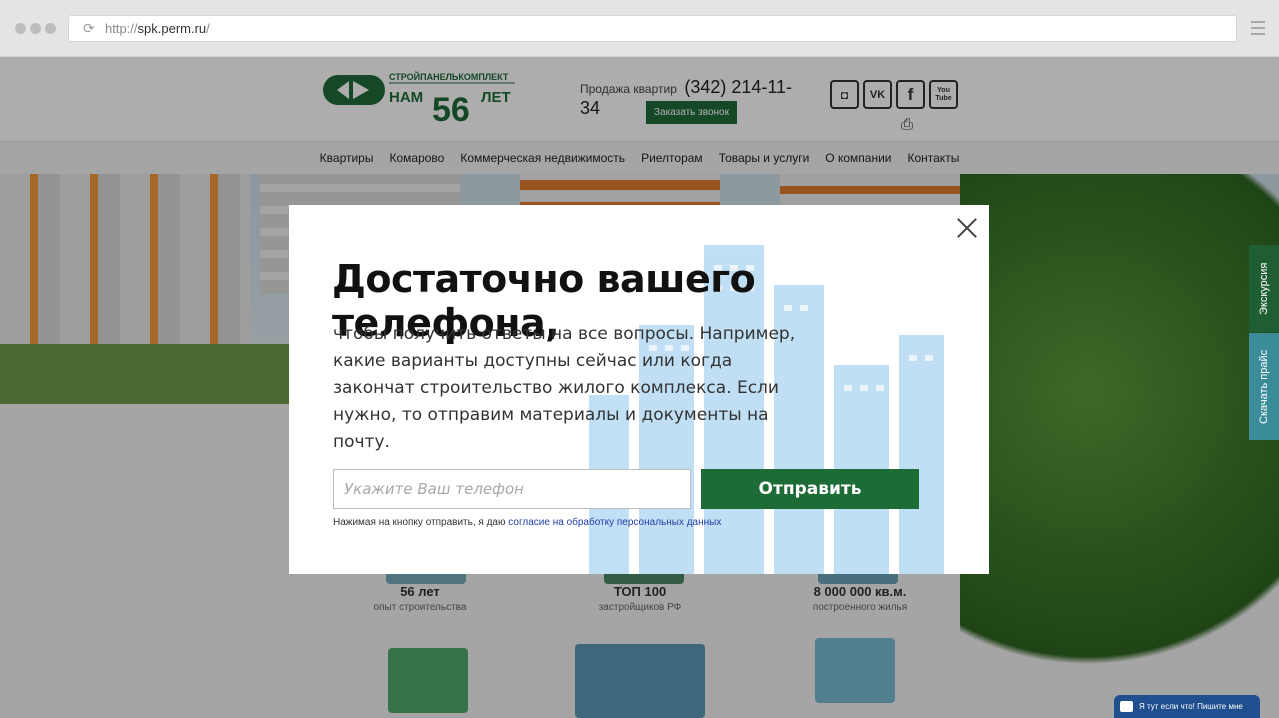 The image size is (1279, 718). What do you see at coordinates (1191, 706) in the screenshot?
I see `chat-label: Я тут если что! Пишите мне` at bounding box center [1191, 706].